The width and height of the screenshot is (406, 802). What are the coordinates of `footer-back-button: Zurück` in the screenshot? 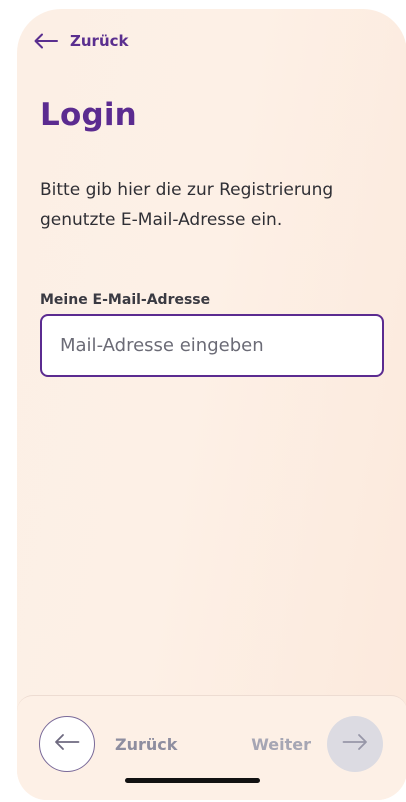 It's located at (108, 744).